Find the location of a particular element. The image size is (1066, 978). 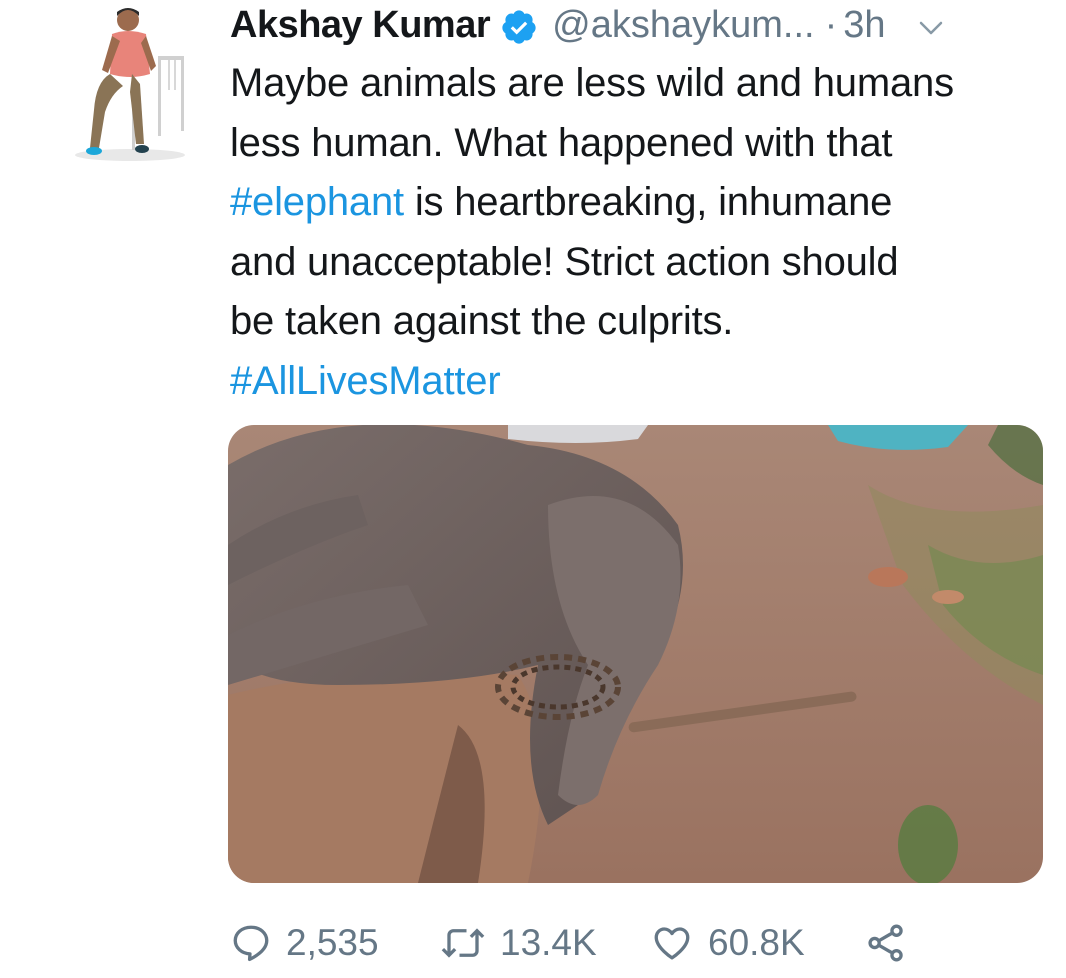

tweet-text-line: #elephant is heartbreaking, inhumane is located at coordinates (645, 203).